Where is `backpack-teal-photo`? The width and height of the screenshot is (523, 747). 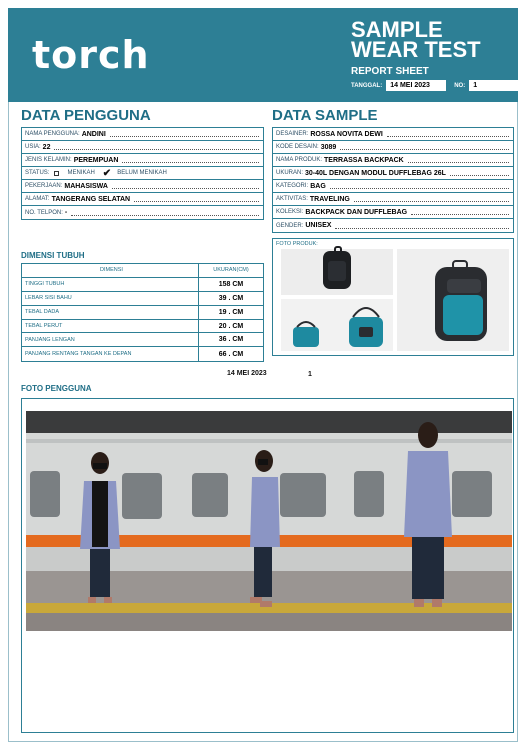 backpack-teal-photo is located at coordinates (461, 300).